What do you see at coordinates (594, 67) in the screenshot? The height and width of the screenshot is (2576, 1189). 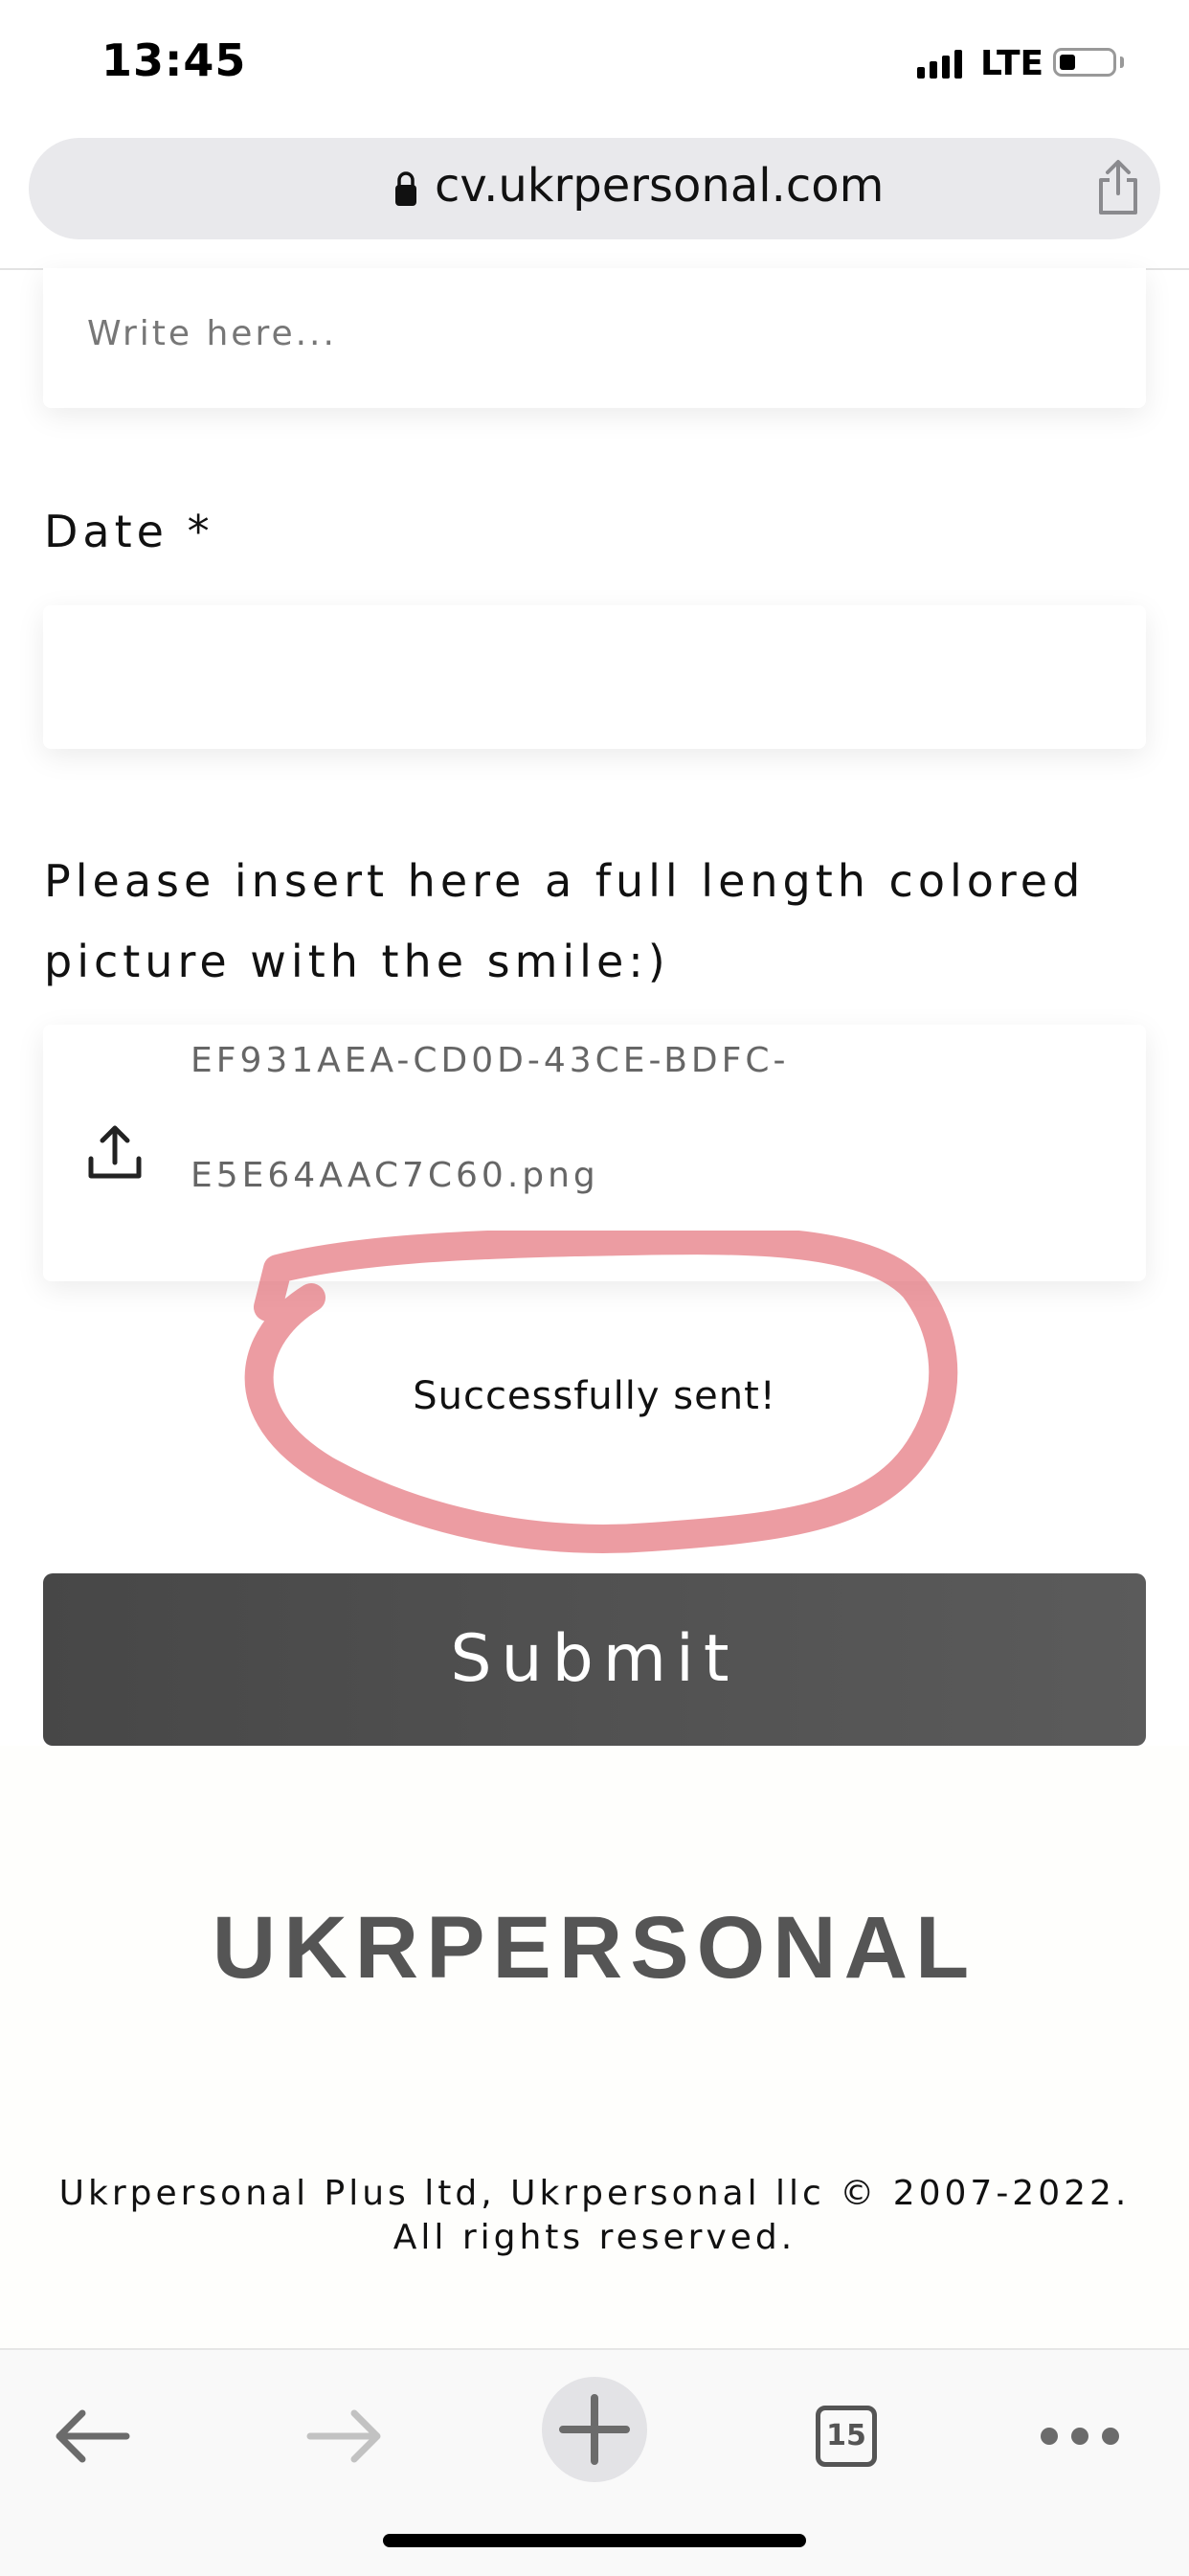 I see `status-bar: 13:45 LTE` at bounding box center [594, 67].